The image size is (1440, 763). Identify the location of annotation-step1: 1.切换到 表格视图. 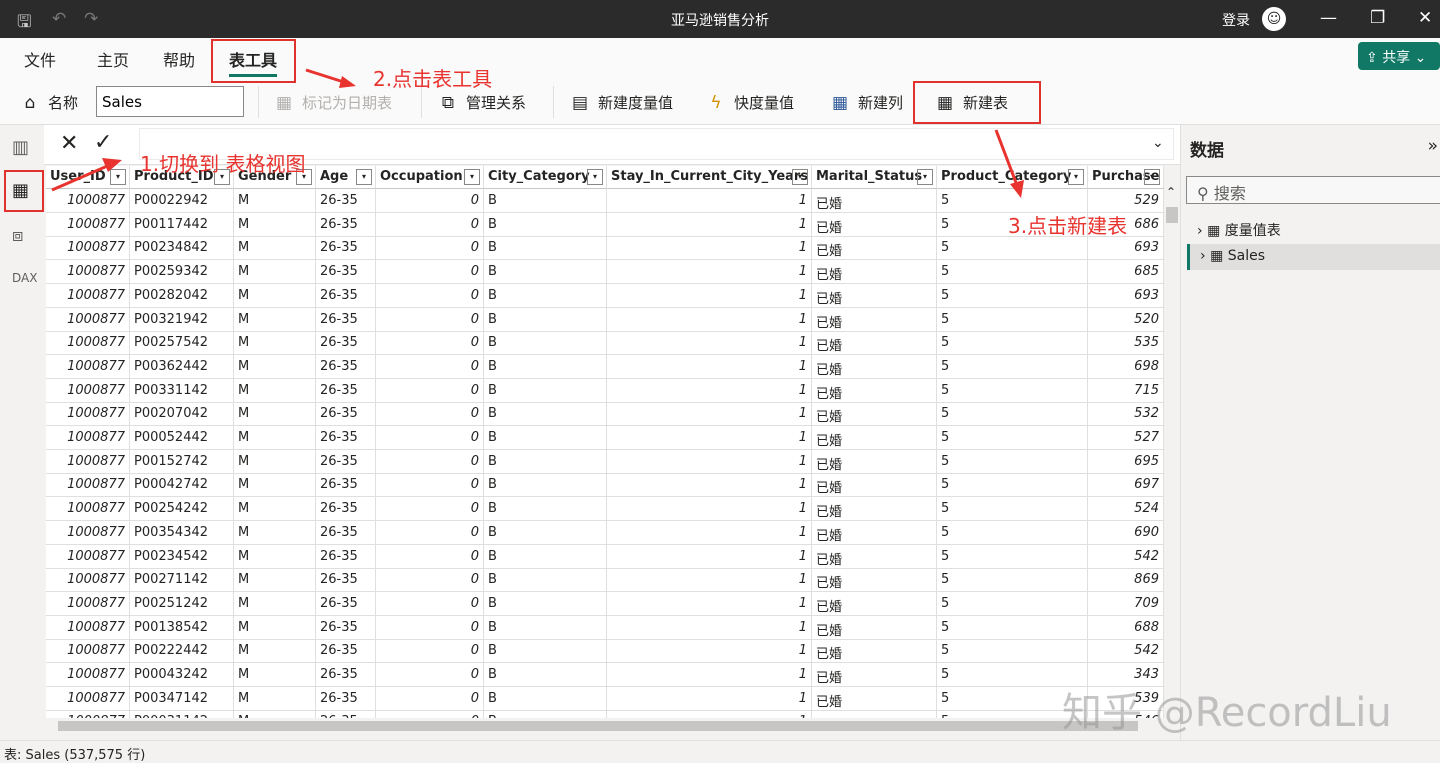
(223, 164).